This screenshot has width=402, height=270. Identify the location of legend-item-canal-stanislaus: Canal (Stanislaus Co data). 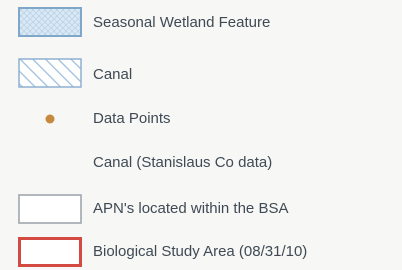
(201, 166).